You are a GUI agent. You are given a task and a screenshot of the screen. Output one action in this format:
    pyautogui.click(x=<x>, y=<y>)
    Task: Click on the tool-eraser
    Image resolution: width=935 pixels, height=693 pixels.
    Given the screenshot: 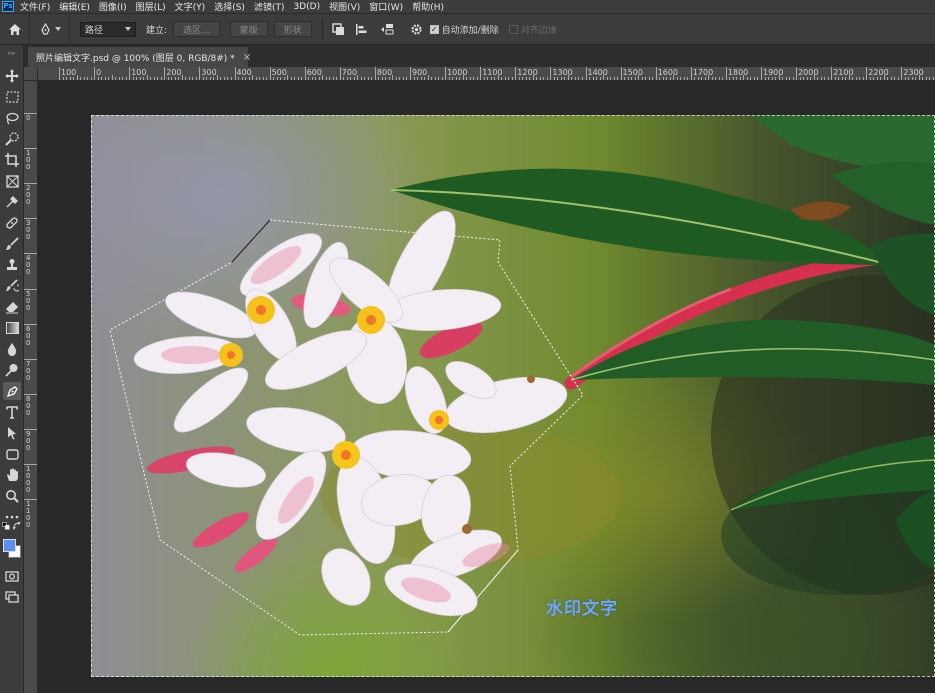 What is the action you would take?
    pyautogui.click(x=12, y=307)
    